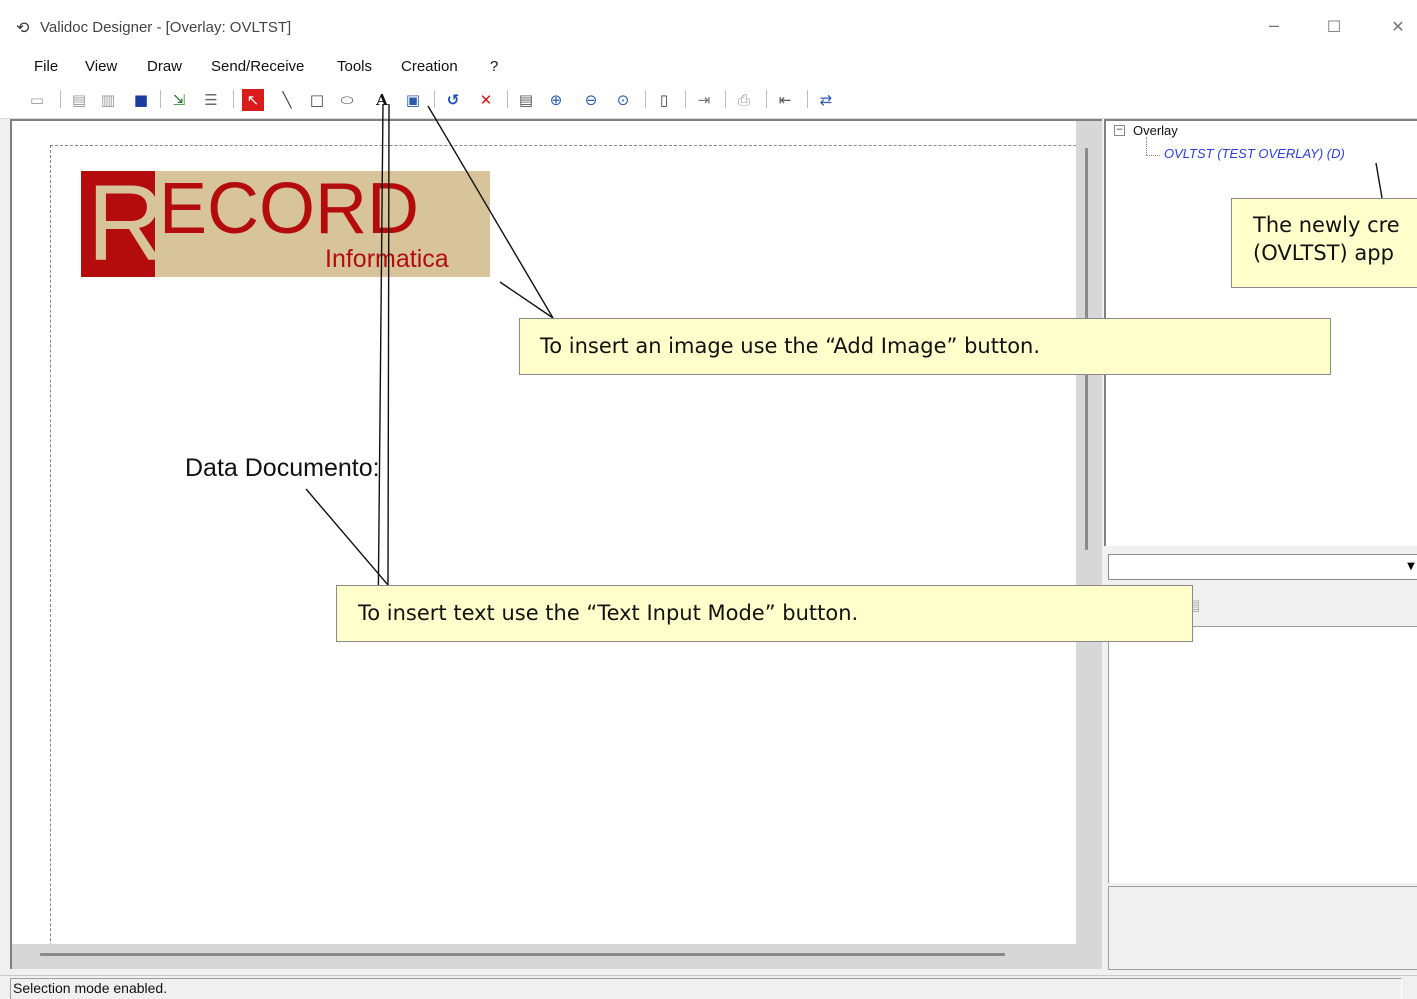  Describe the element at coordinates (179, 100) in the screenshot. I see `send-icon: ⇲` at that location.